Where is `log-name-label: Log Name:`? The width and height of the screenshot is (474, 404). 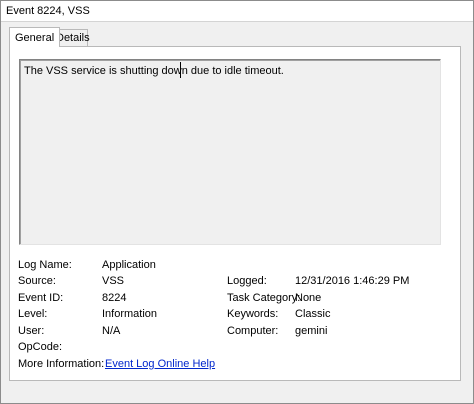 log-name-label: Log Name: is located at coordinates (45, 265).